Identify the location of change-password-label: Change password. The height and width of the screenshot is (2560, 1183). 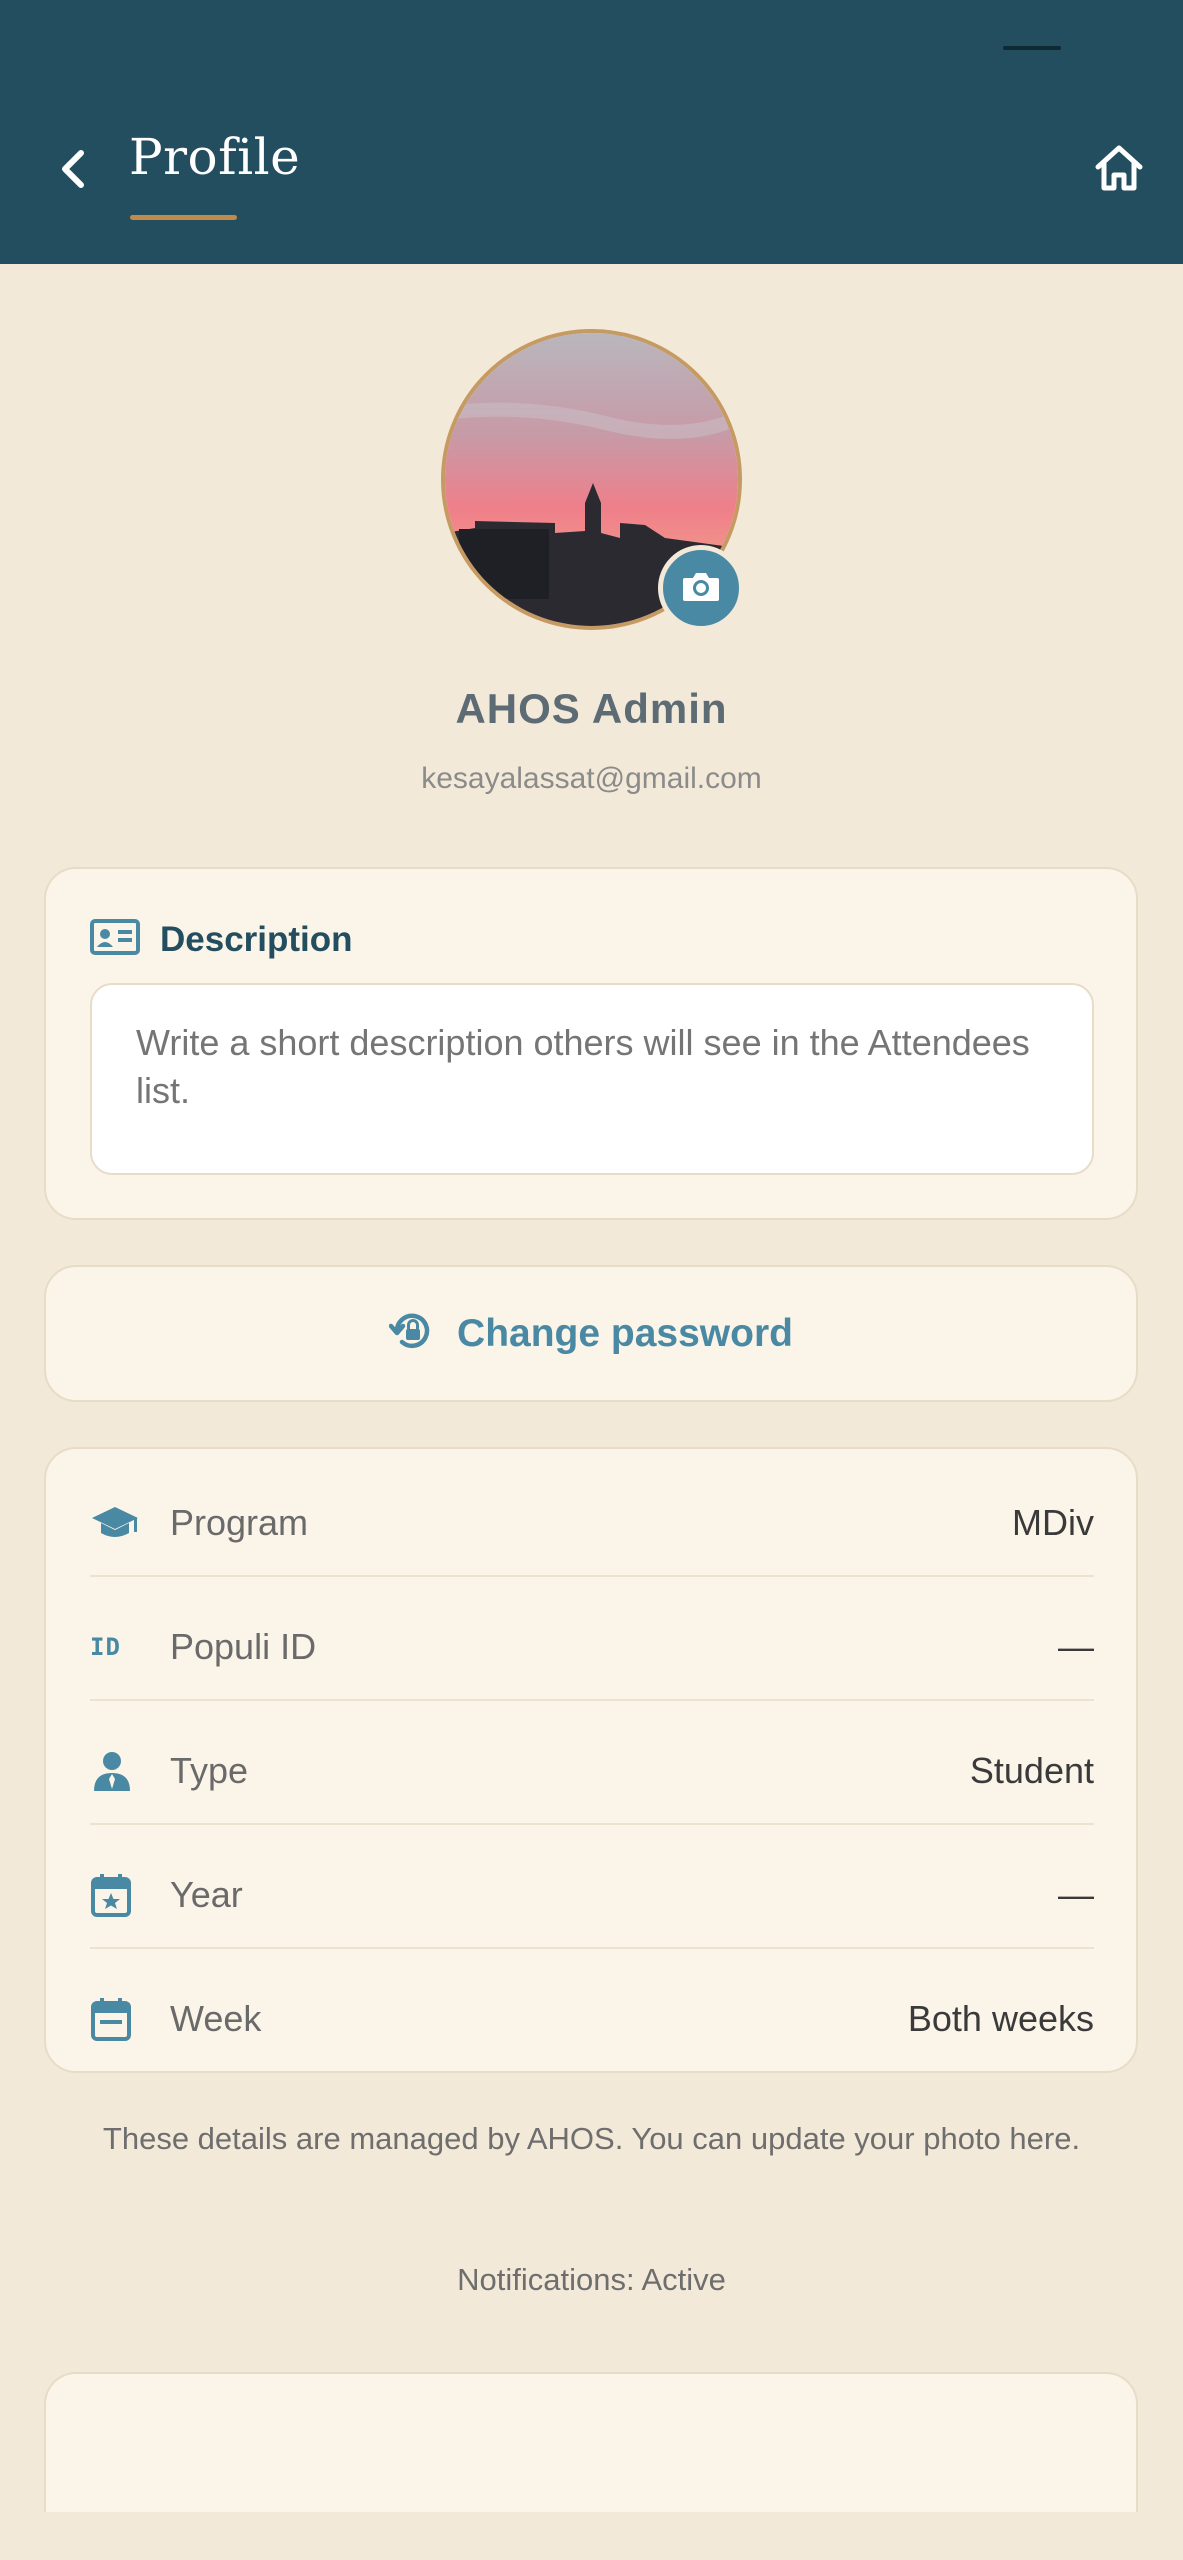
(625, 1333).